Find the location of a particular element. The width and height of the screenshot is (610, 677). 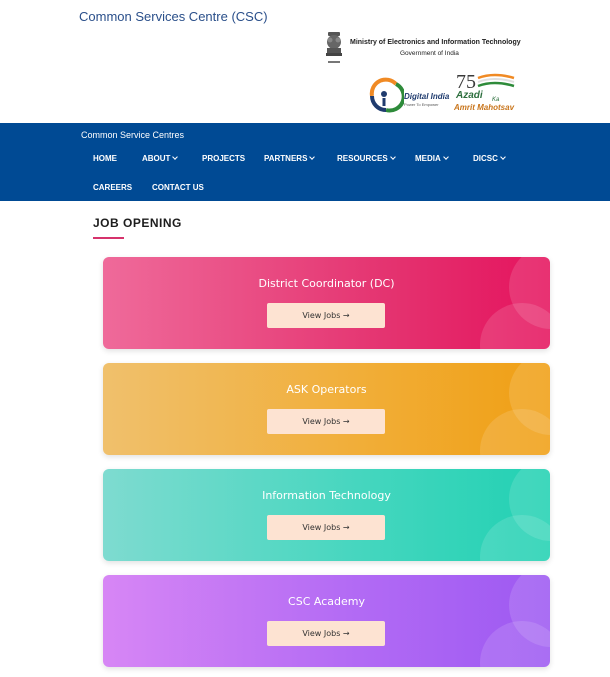

nav-contact-us-label: CONTACT US is located at coordinates (178, 187).